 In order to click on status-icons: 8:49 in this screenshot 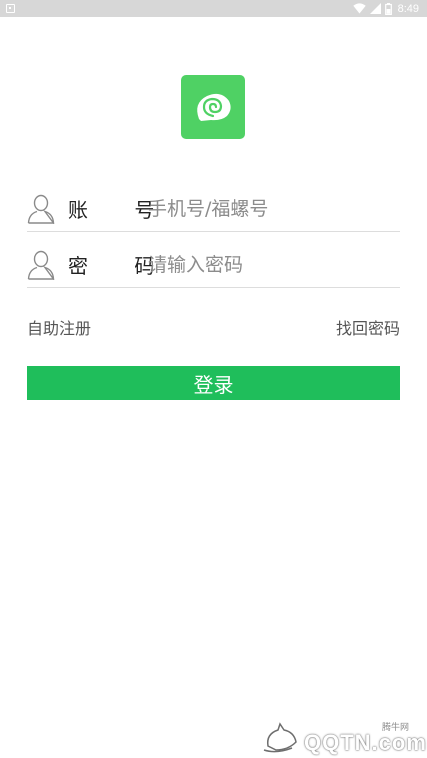, I will do `click(385, 8)`.